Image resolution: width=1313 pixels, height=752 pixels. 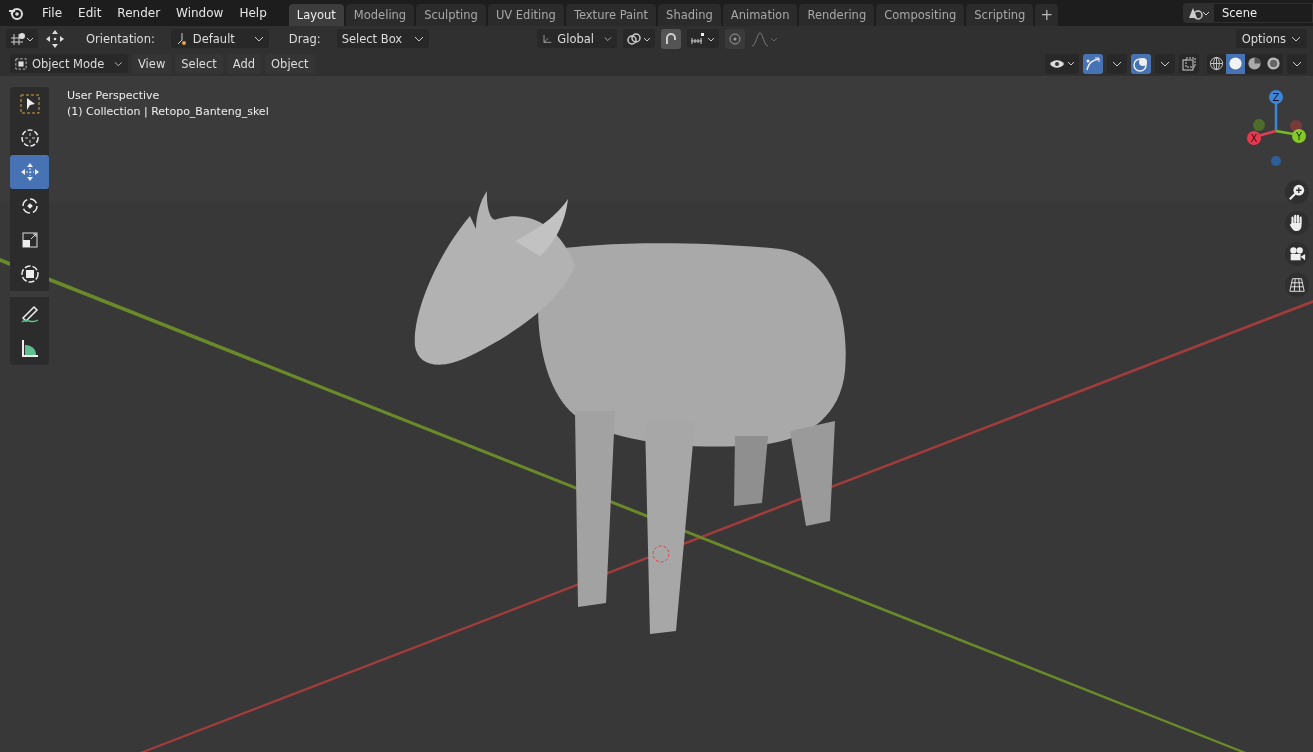 What do you see at coordinates (69, 63) in the screenshot?
I see `mode-dropdown: Object Mode` at bounding box center [69, 63].